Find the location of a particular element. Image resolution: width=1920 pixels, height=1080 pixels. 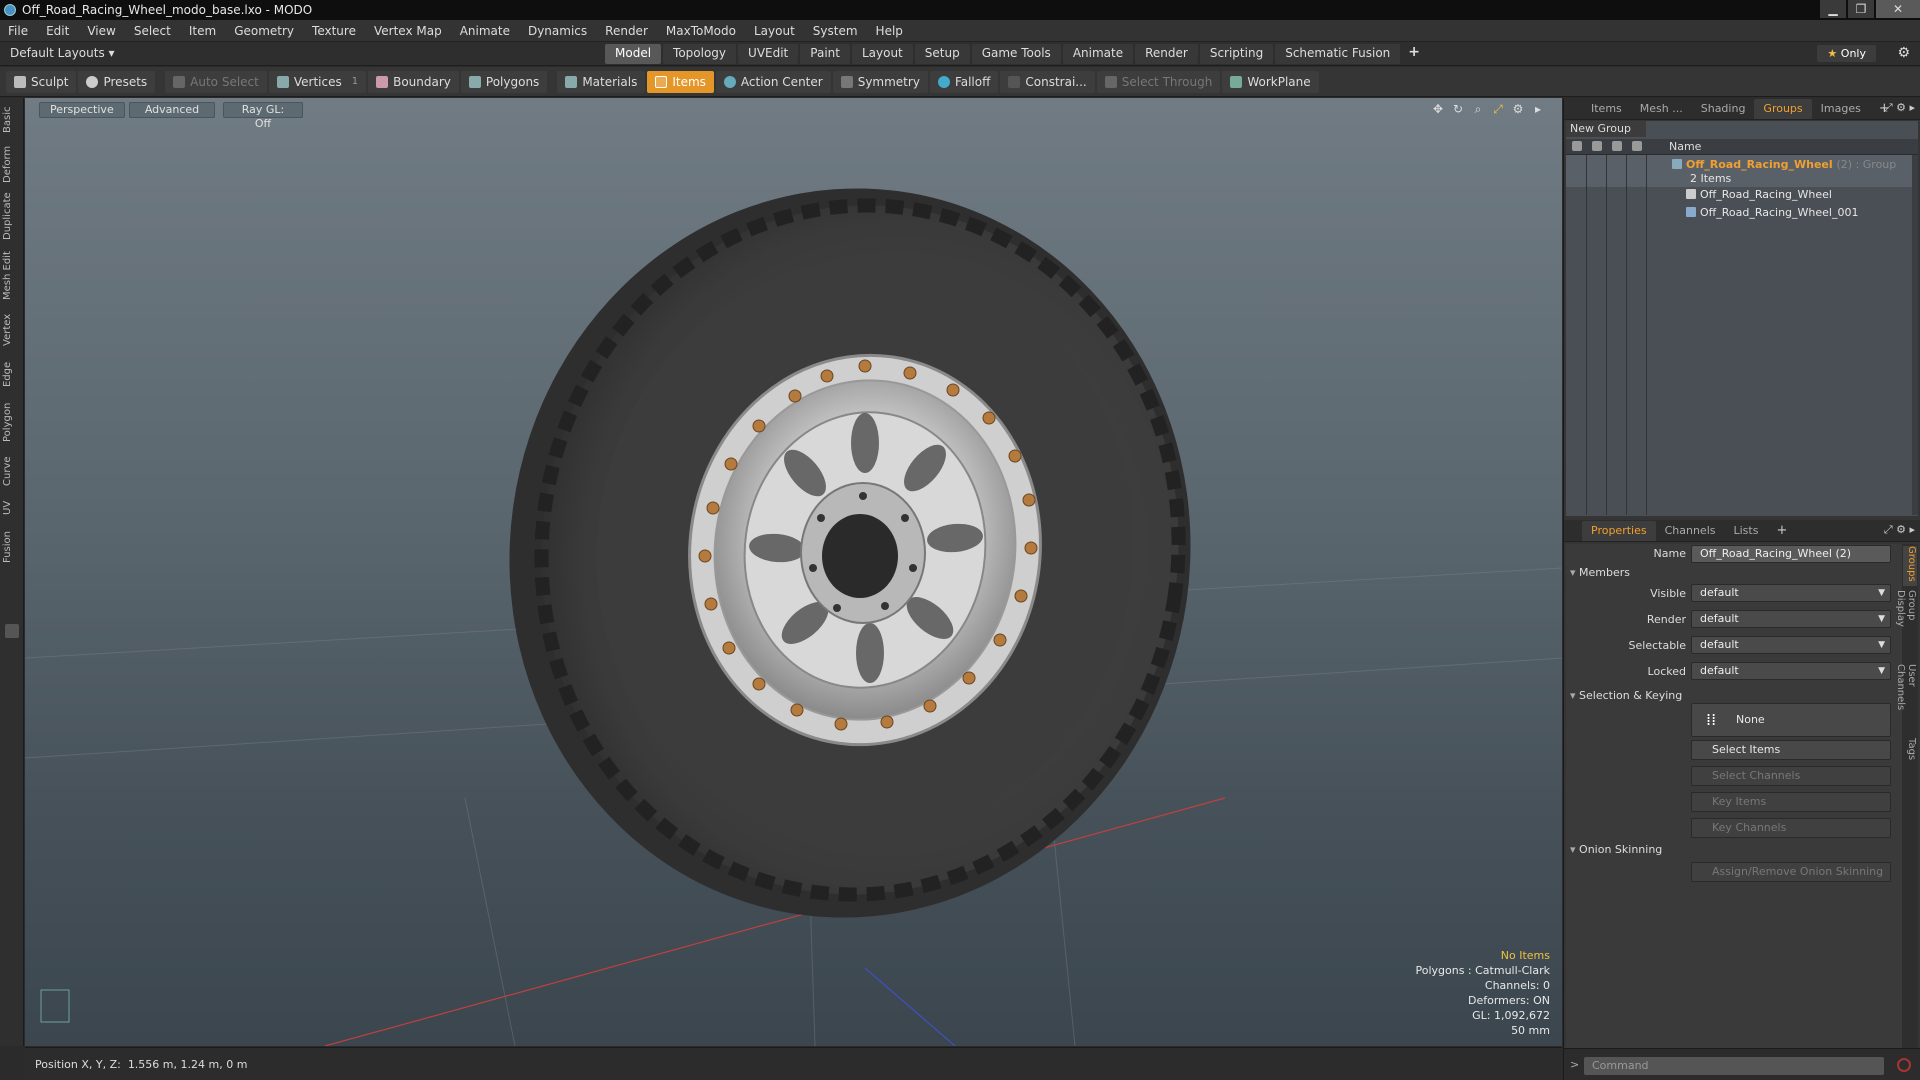

render-dropdown: default ▼ is located at coordinates (1791, 619).